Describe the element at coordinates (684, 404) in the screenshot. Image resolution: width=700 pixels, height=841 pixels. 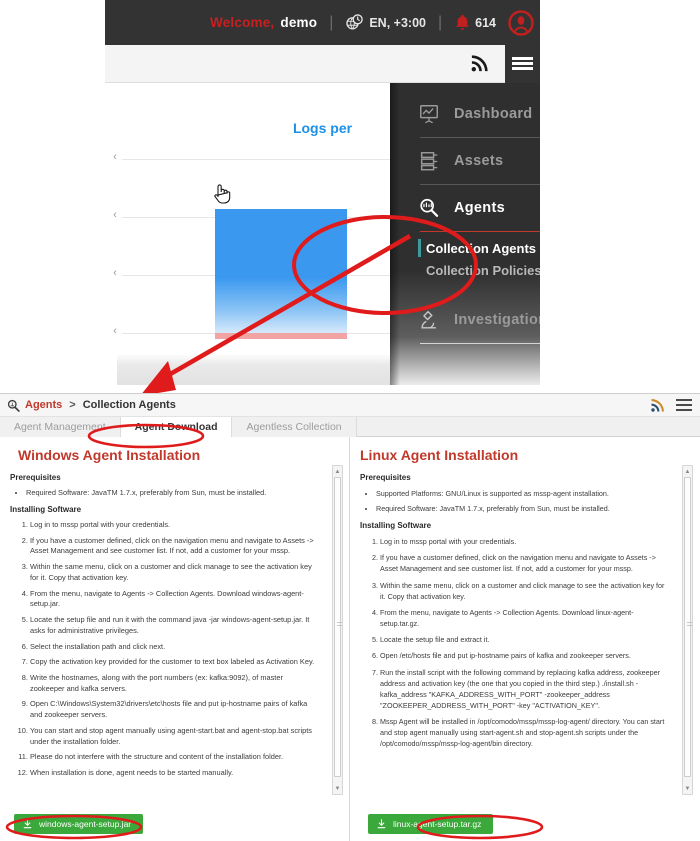
I see `hamburger-menu-icon` at that location.